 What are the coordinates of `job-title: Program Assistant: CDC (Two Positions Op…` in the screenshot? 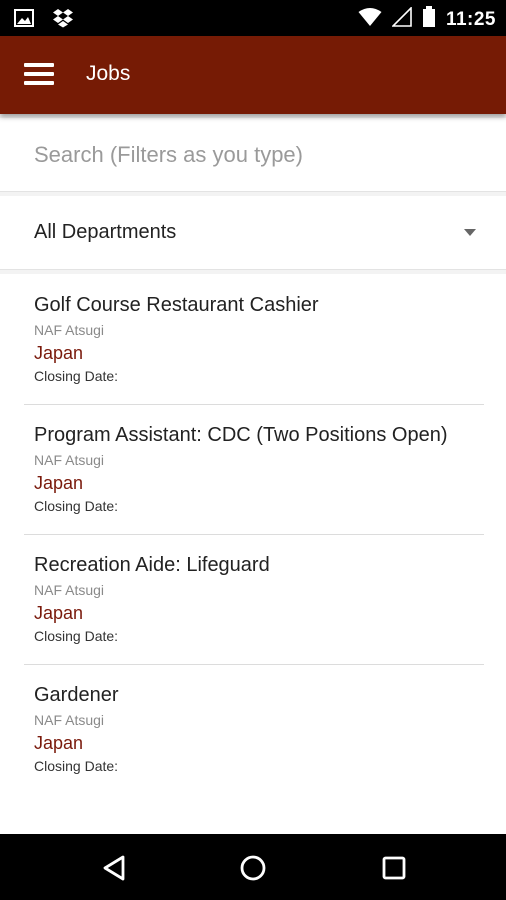 It's located at (241, 435).